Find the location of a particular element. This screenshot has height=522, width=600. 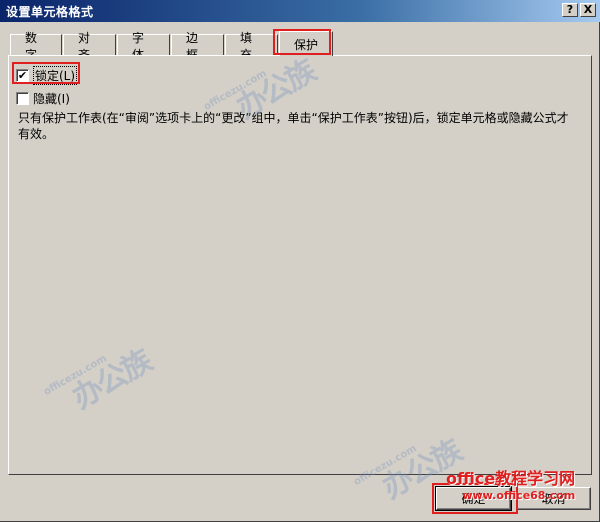

dialog-title: 设置单元格格式 is located at coordinates (50, 11).